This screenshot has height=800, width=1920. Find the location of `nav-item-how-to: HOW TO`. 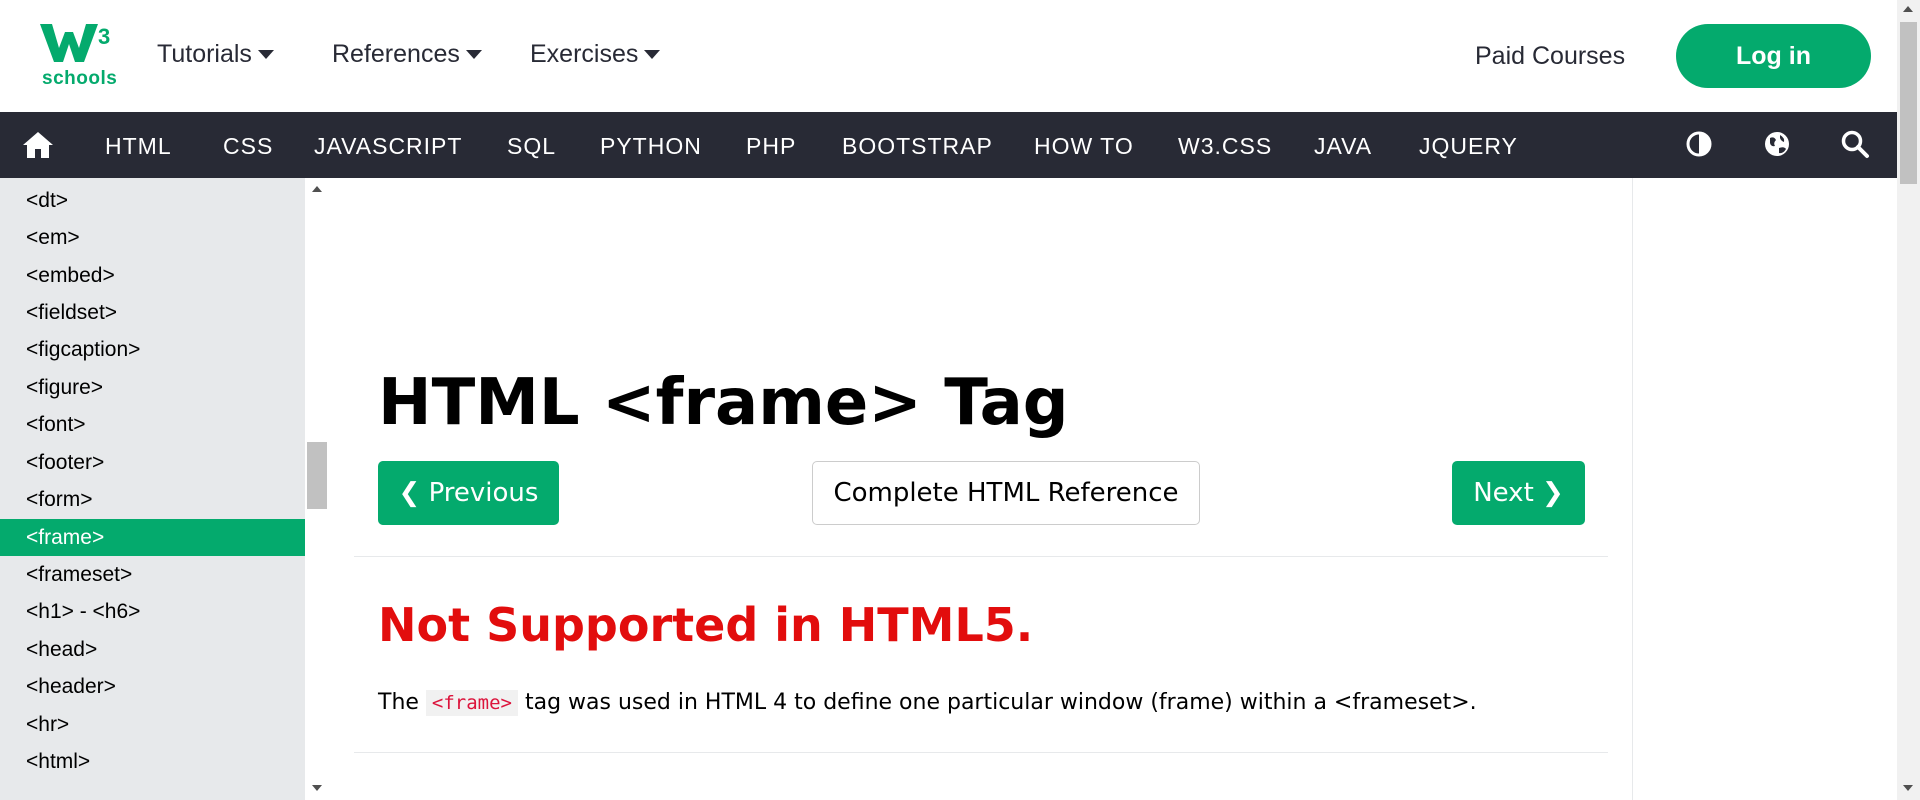

nav-item-how-to: HOW TO is located at coordinates (1084, 146).